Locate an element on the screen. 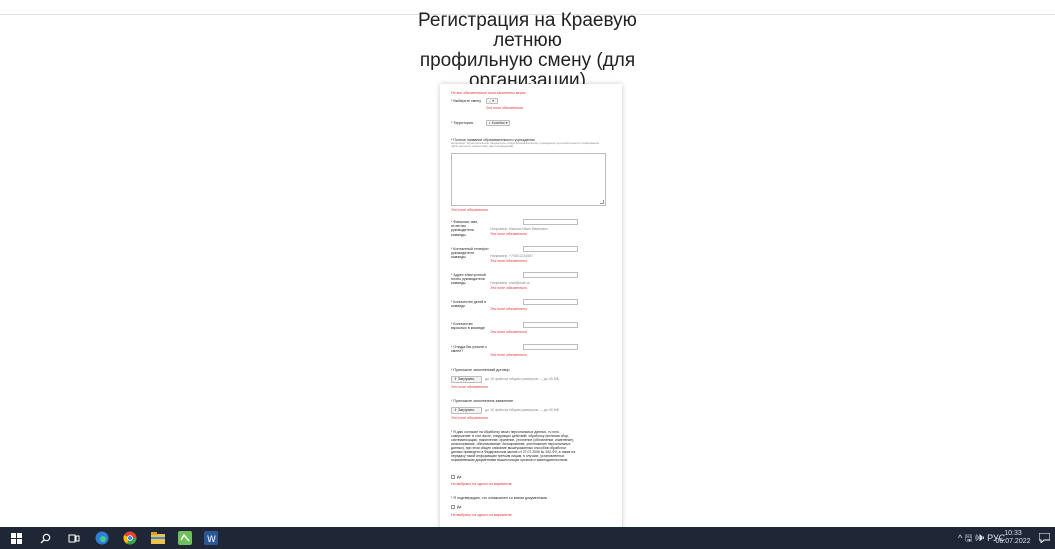  org-name-textarea is located at coordinates (528, 179).